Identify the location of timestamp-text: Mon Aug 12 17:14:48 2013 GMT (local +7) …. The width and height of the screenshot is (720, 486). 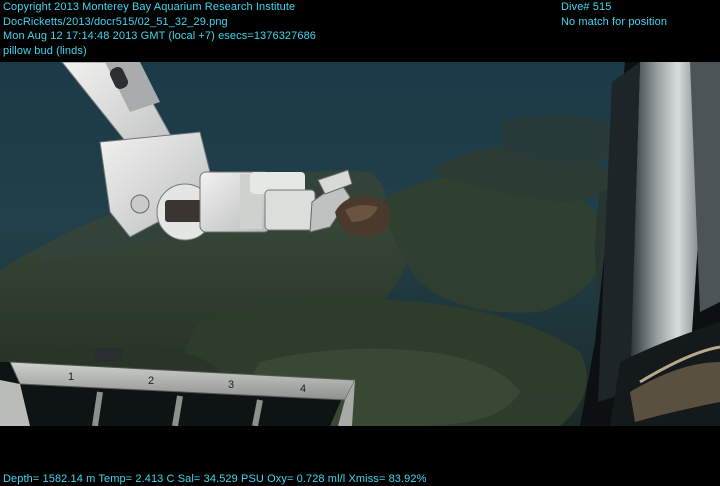
(160, 36).